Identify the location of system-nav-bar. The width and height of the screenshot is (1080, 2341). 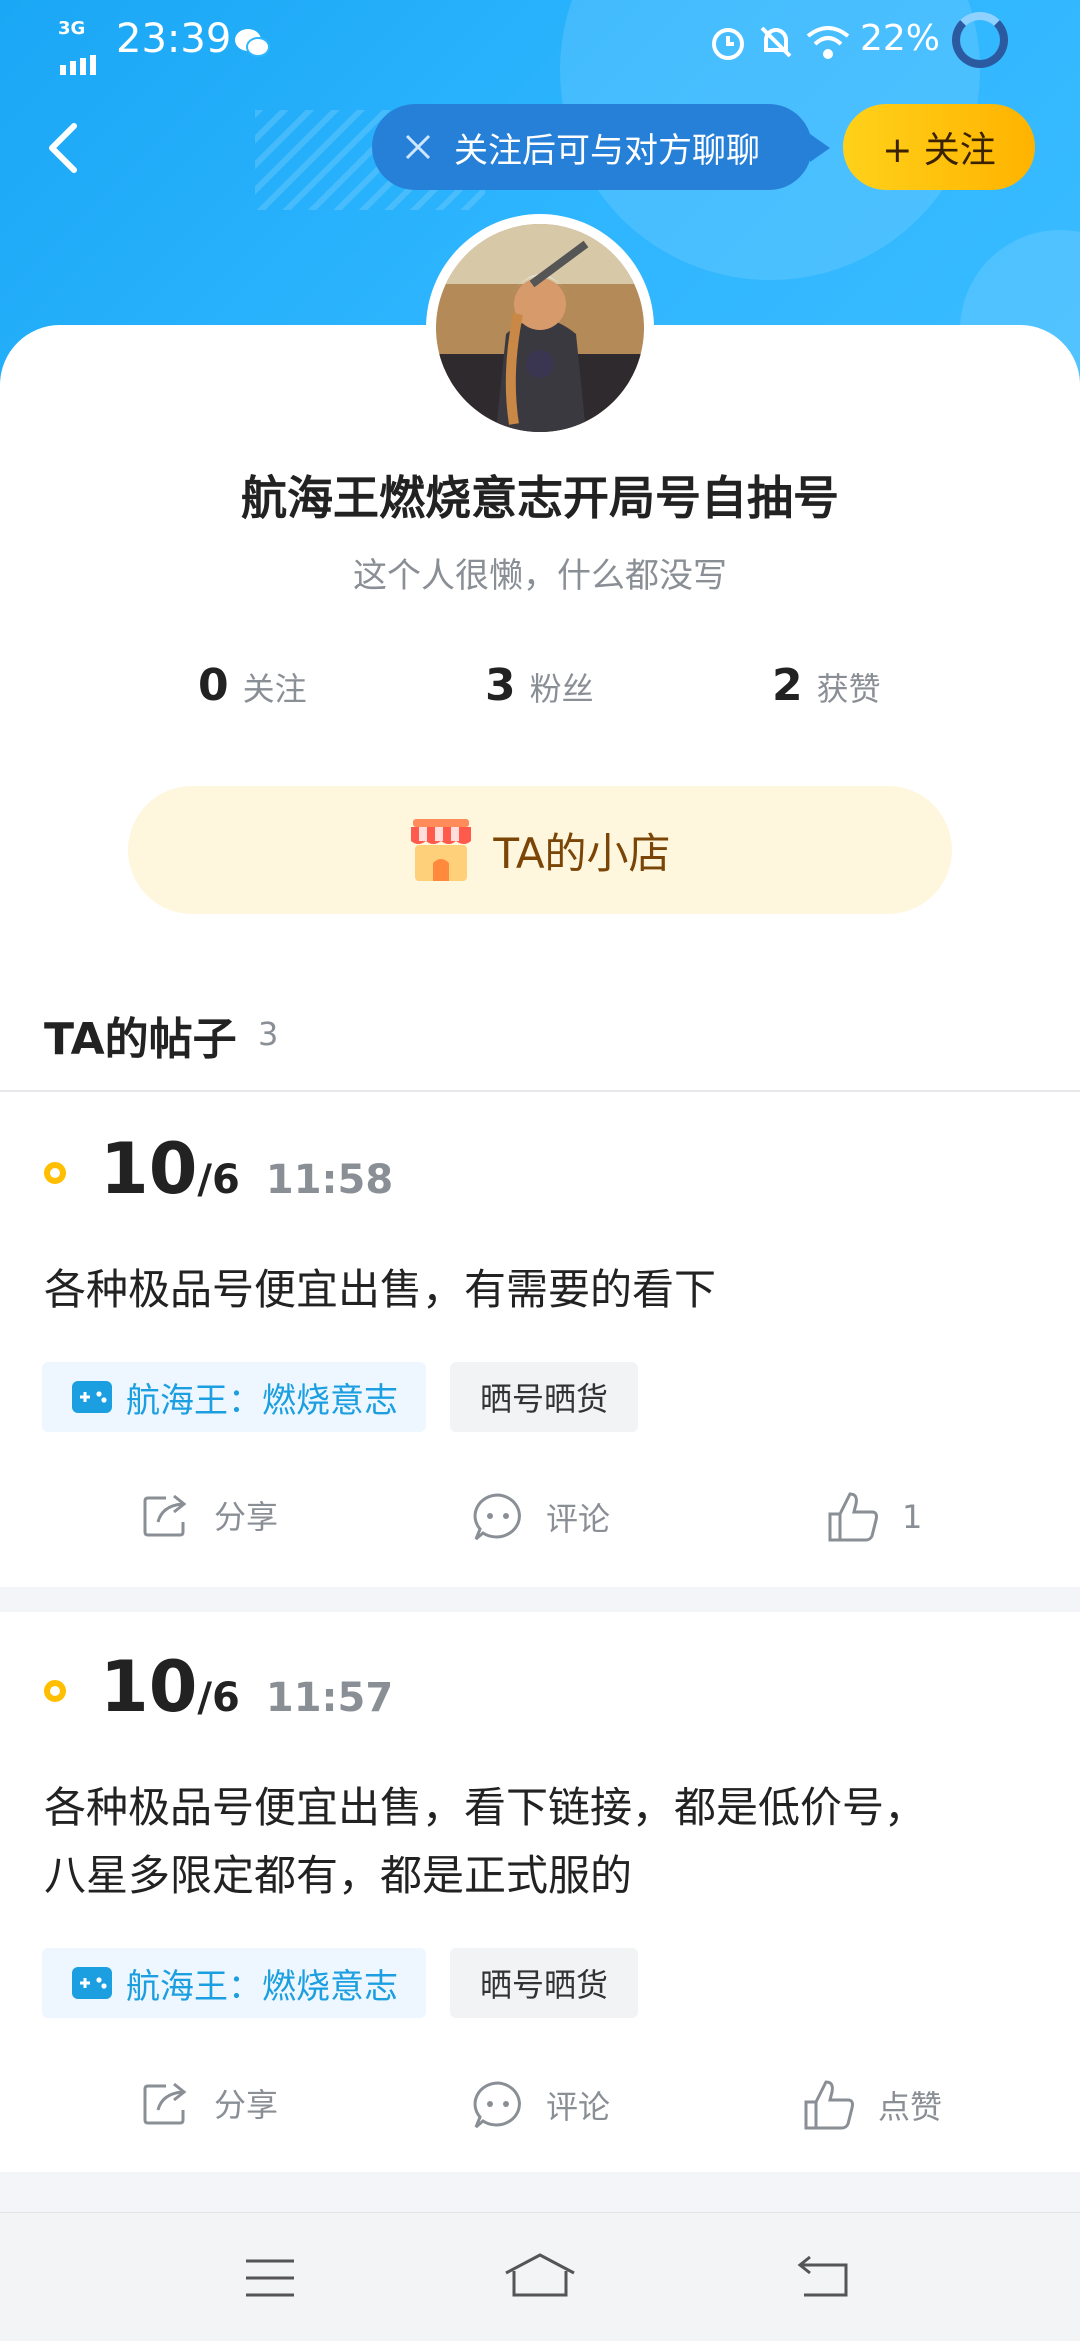
(540, 2276).